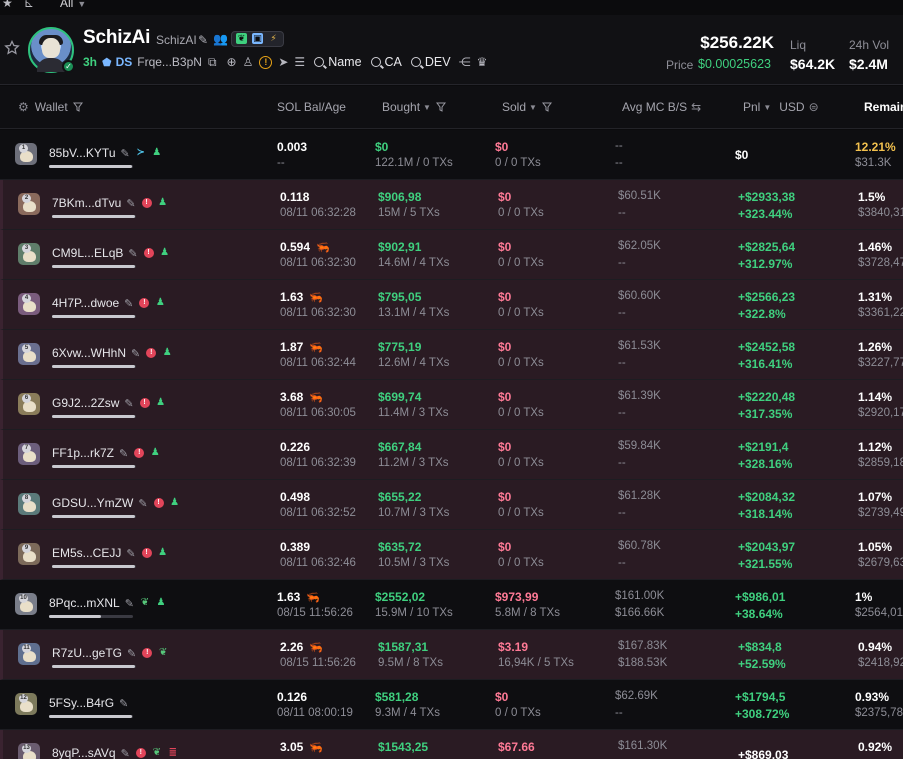 The height and width of the screenshot is (759, 903). I want to click on globe-icon: ⊕, so click(232, 62).